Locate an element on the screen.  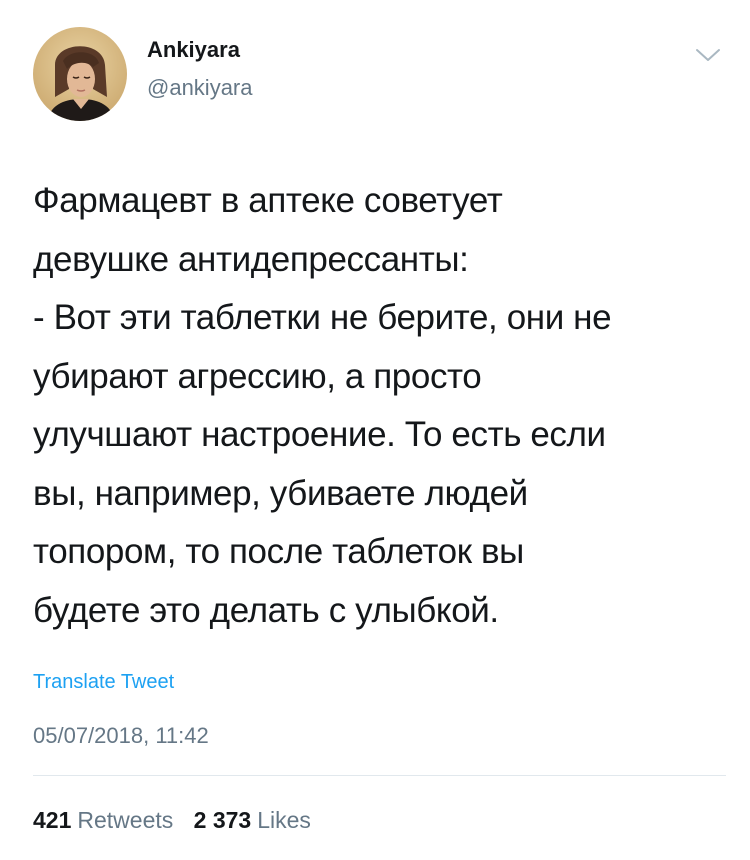
avatar-photo is located at coordinates (80, 74).